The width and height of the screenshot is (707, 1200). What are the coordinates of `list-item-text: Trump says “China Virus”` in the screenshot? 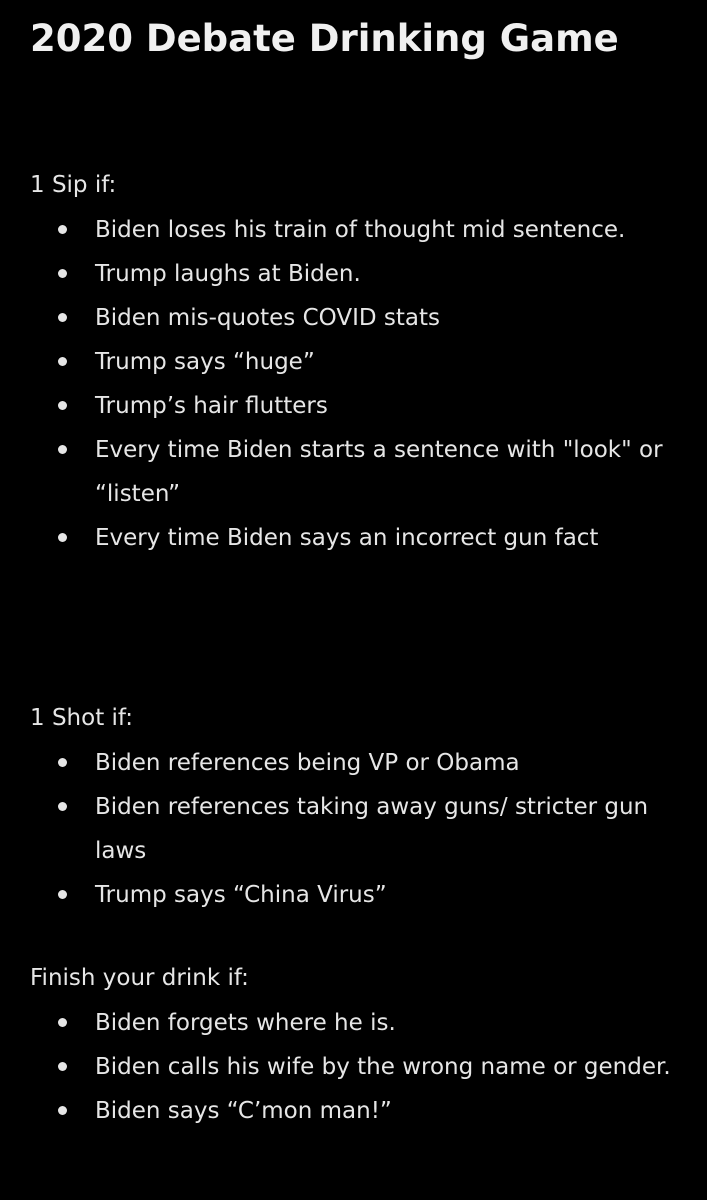 It's located at (241, 895).